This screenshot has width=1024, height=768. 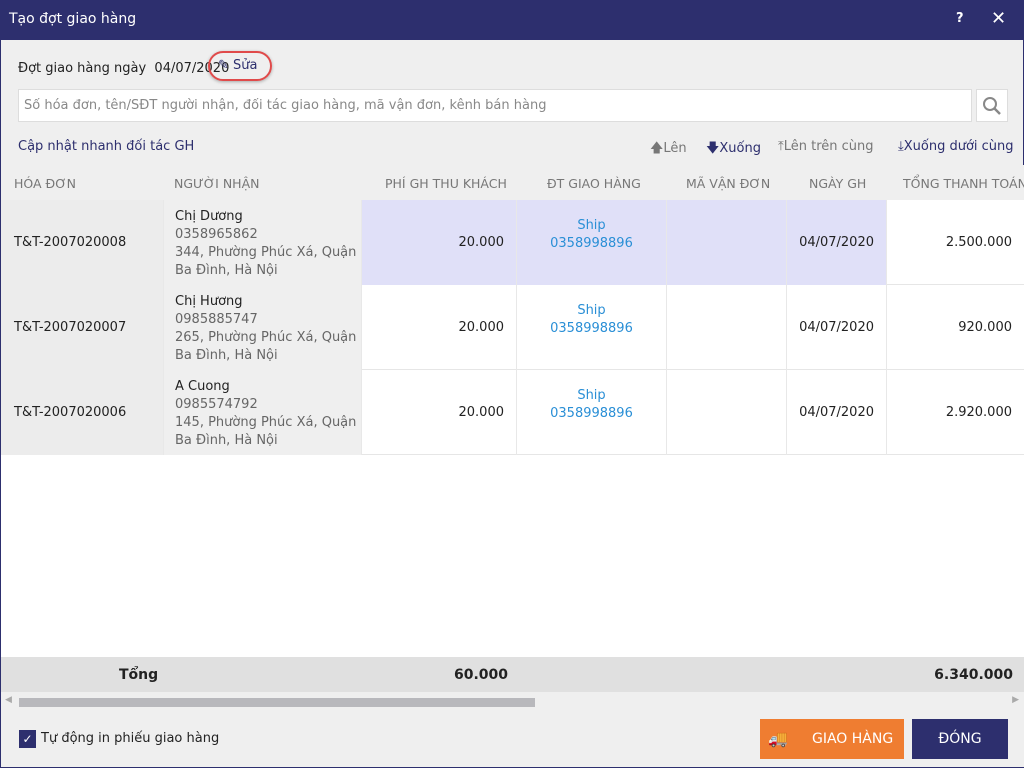 What do you see at coordinates (245, 65) in the screenshot?
I see `edit-label: Sửa` at bounding box center [245, 65].